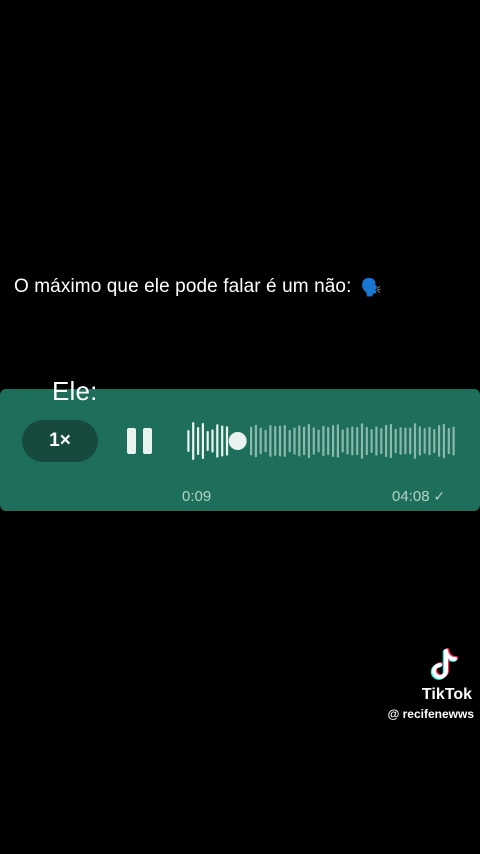 The image size is (480, 854). Describe the element at coordinates (439, 496) in the screenshot. I see `check-icon: ✓` at that location.